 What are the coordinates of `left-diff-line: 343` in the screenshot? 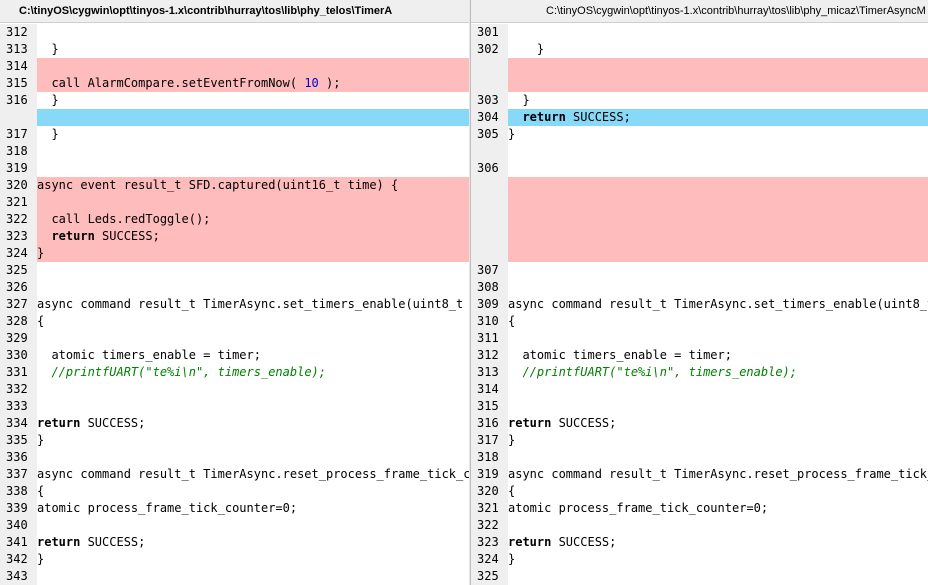 It's located at (234, 576).